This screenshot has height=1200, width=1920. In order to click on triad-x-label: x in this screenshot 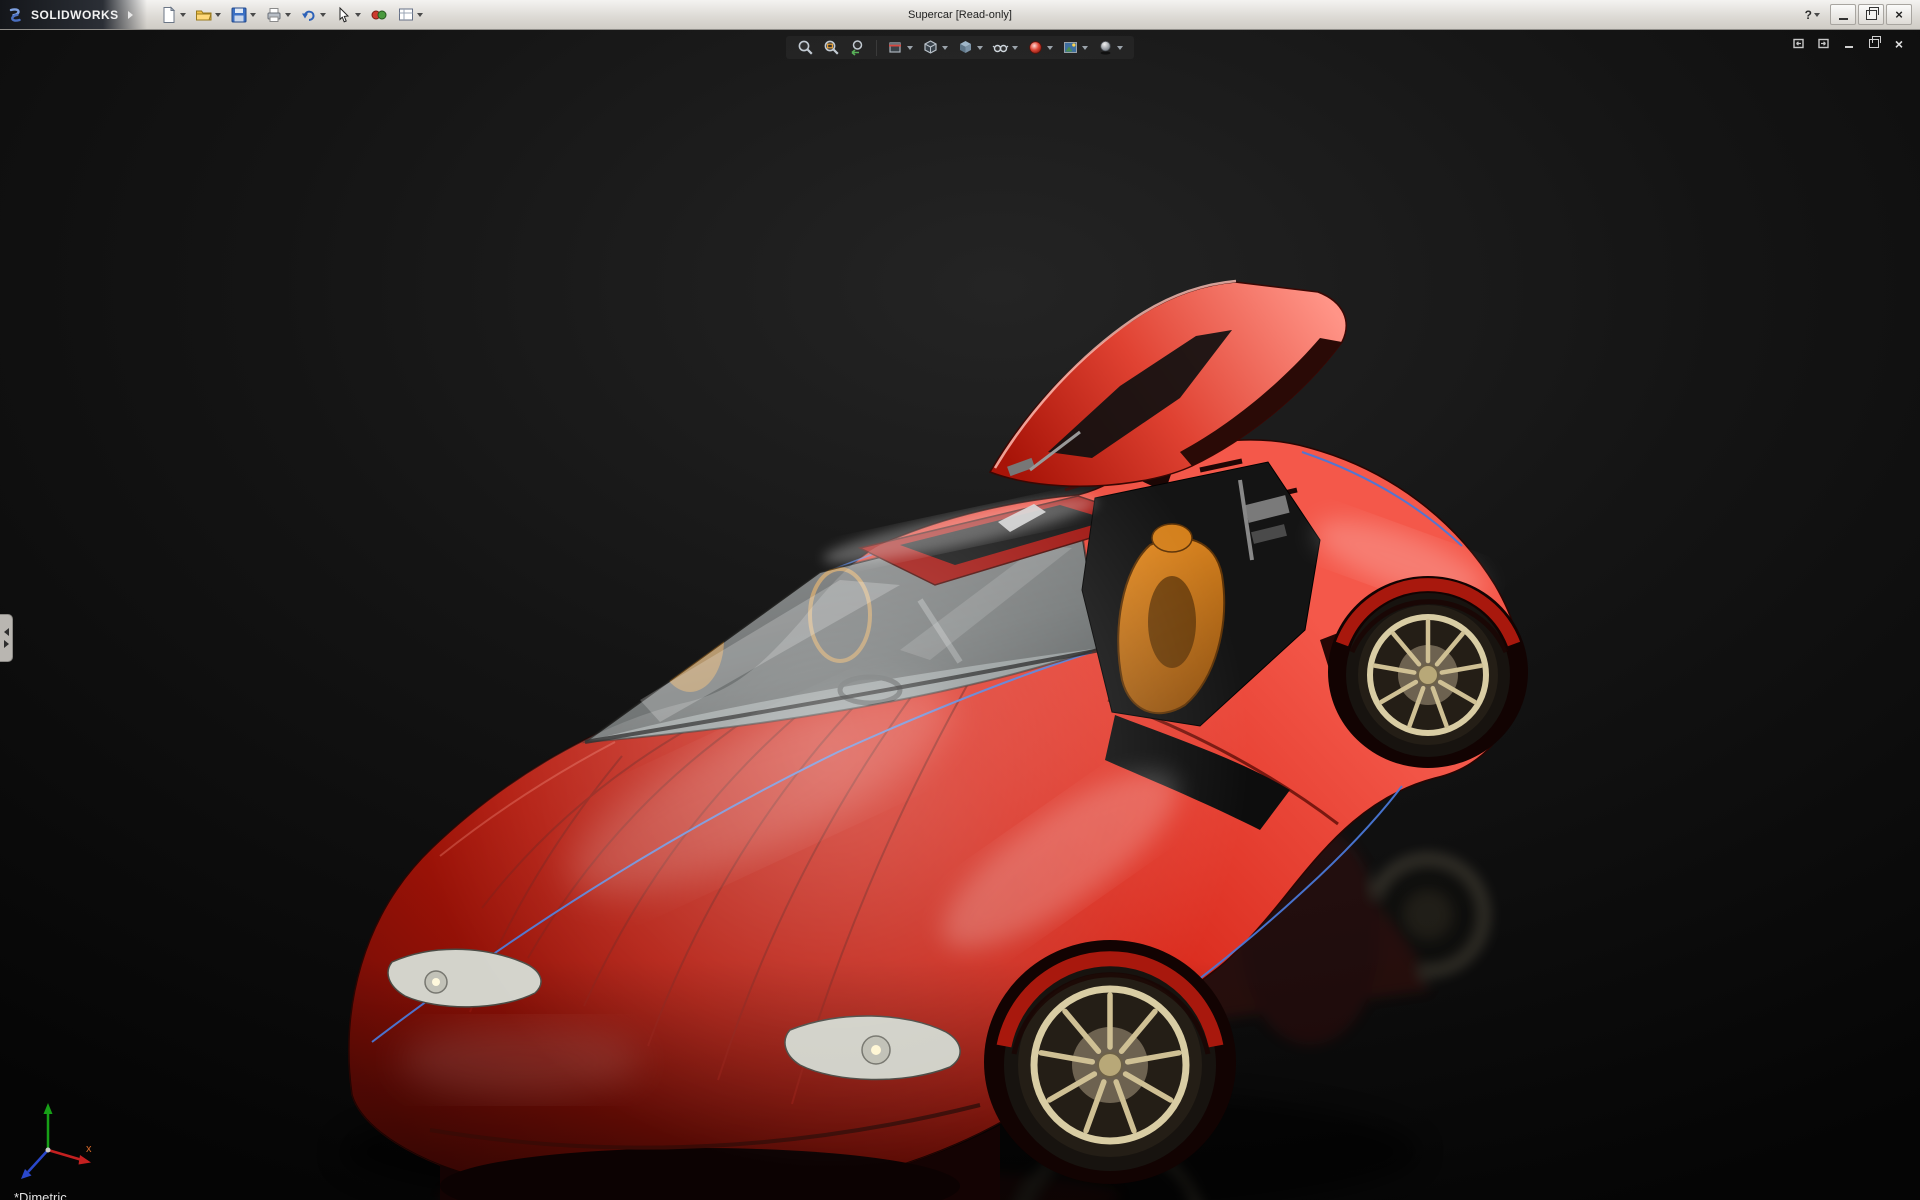, I will do `click(89, 1149)`.